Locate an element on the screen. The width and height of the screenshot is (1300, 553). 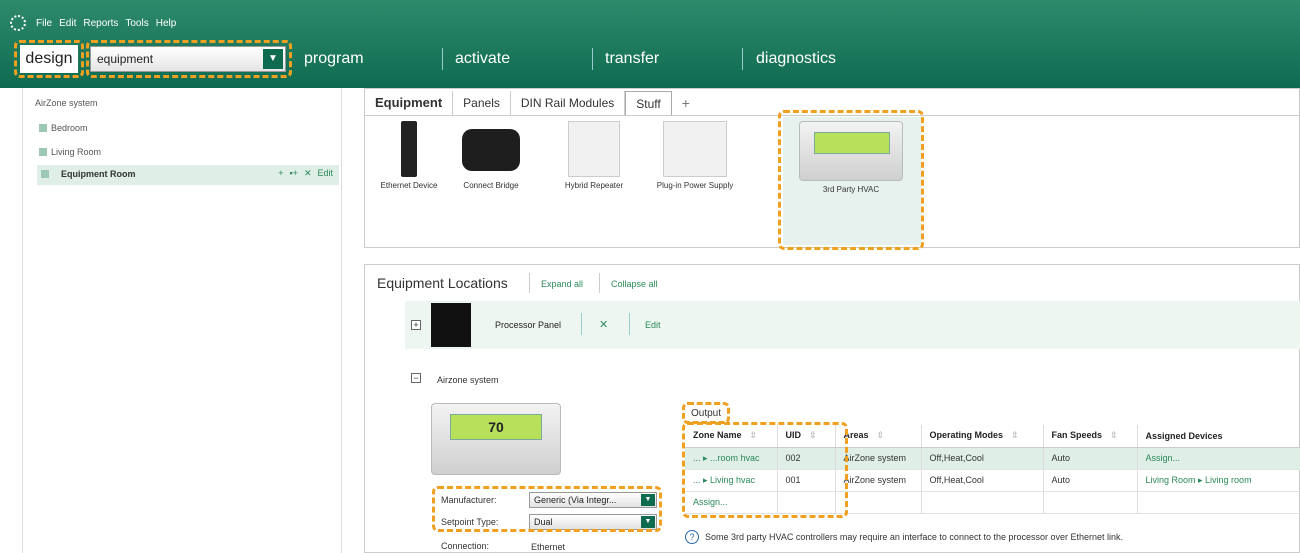
add-device-button: ▪+ is located at coordinates (293, 173).